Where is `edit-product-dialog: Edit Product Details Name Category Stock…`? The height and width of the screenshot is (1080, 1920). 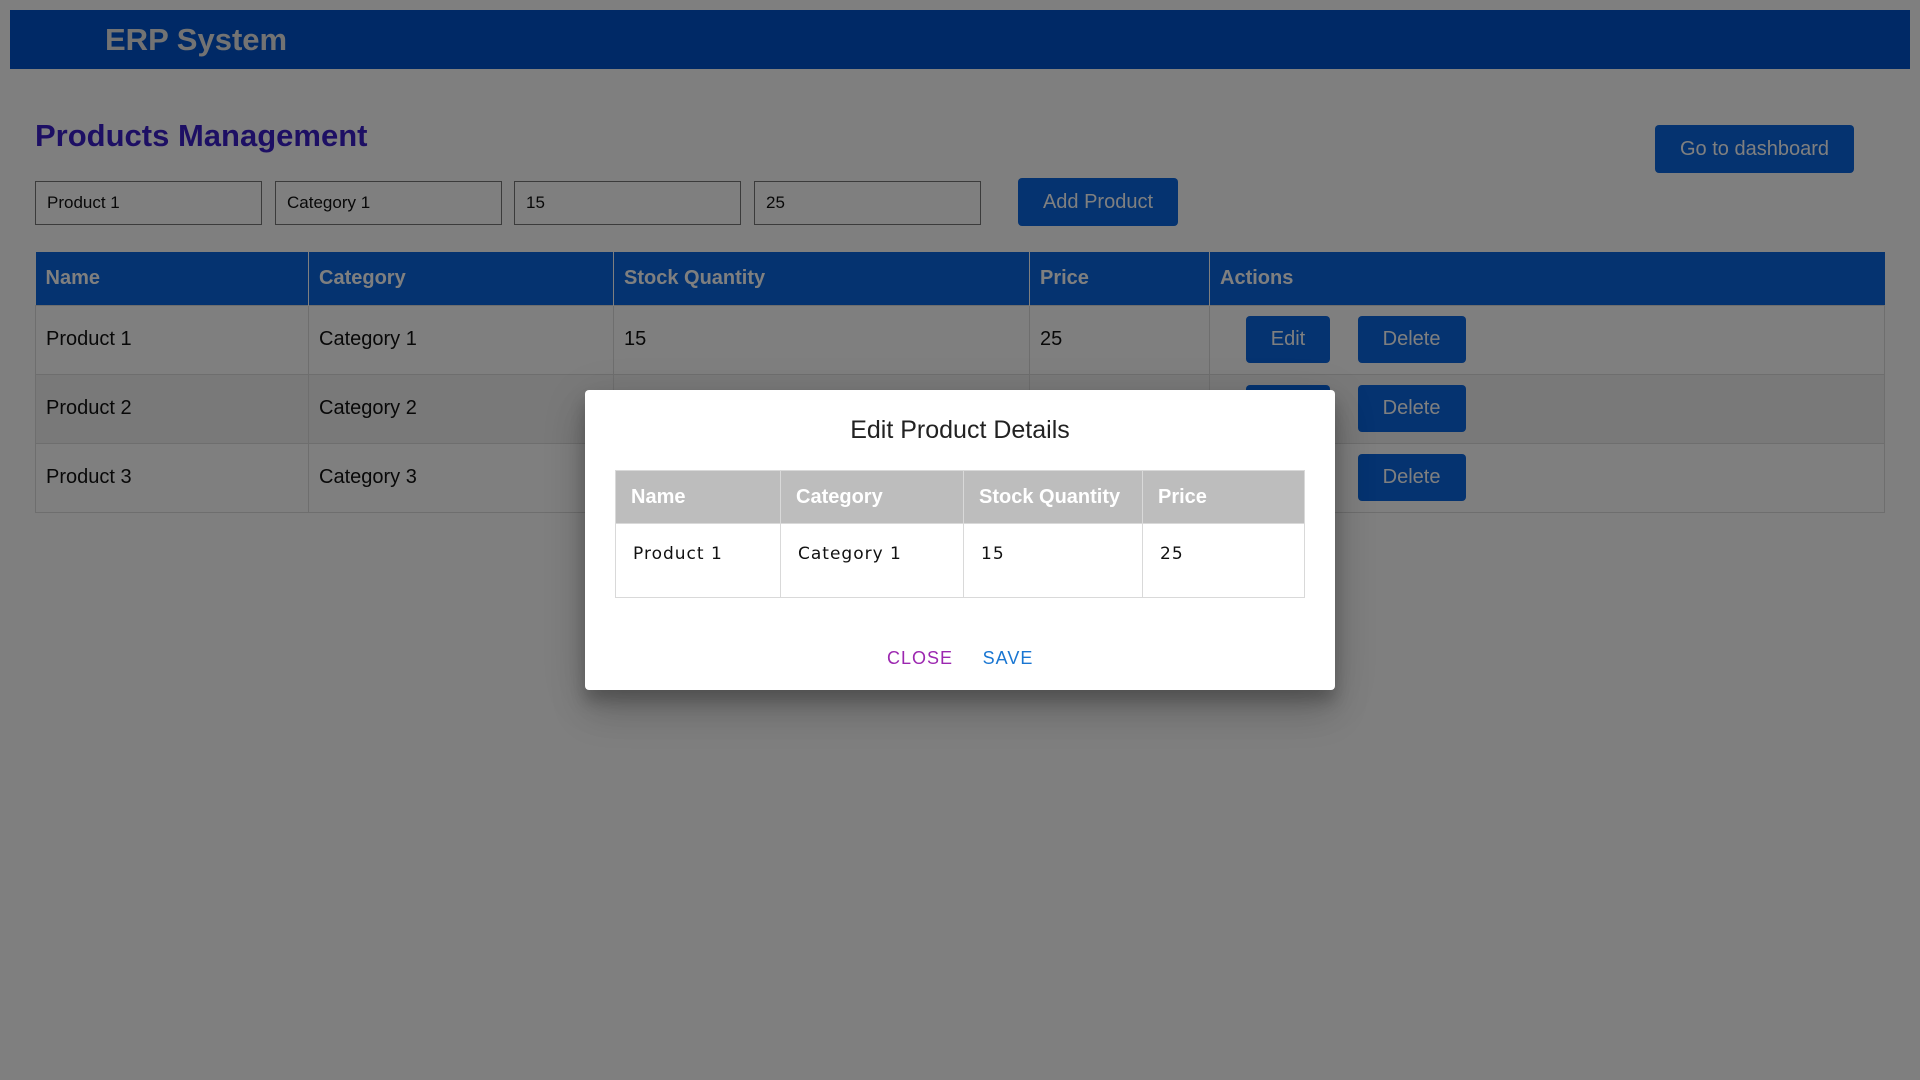
edit-product-dialog: Edit Product Details Name Category Stock… is located at coordinates (960, 540).